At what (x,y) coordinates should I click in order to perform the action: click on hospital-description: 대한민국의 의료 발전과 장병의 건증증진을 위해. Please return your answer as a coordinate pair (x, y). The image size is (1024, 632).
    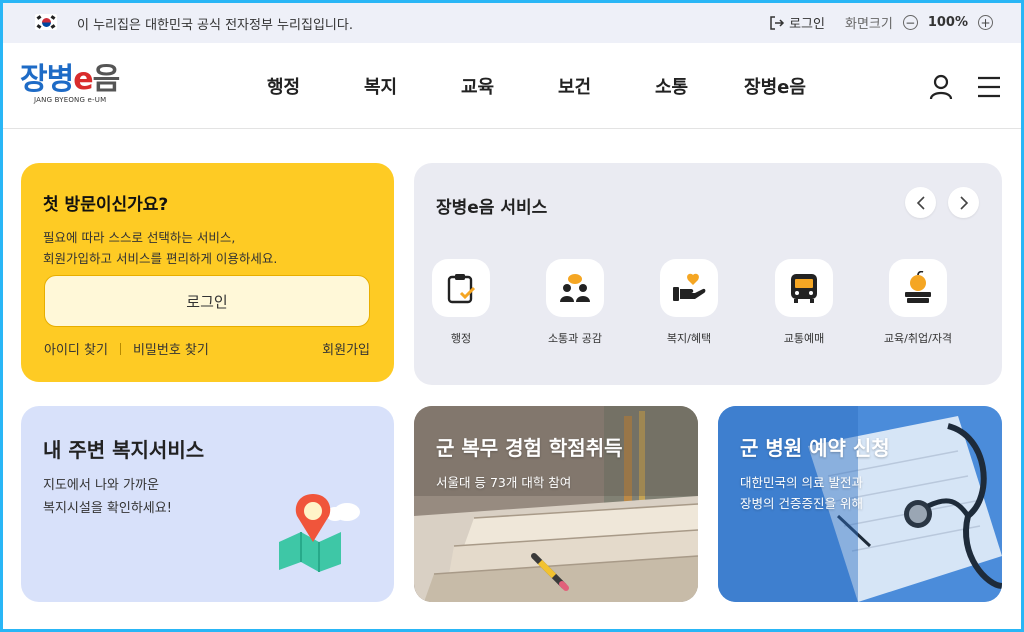
    Looking at the image, I should click on (801, 493).